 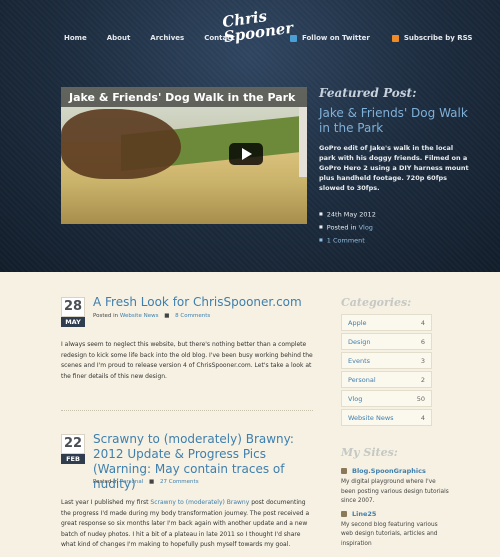 I want to click on featured-title: Jake & Friends' Dog Walk in the Park, so click(x=394, y=121).